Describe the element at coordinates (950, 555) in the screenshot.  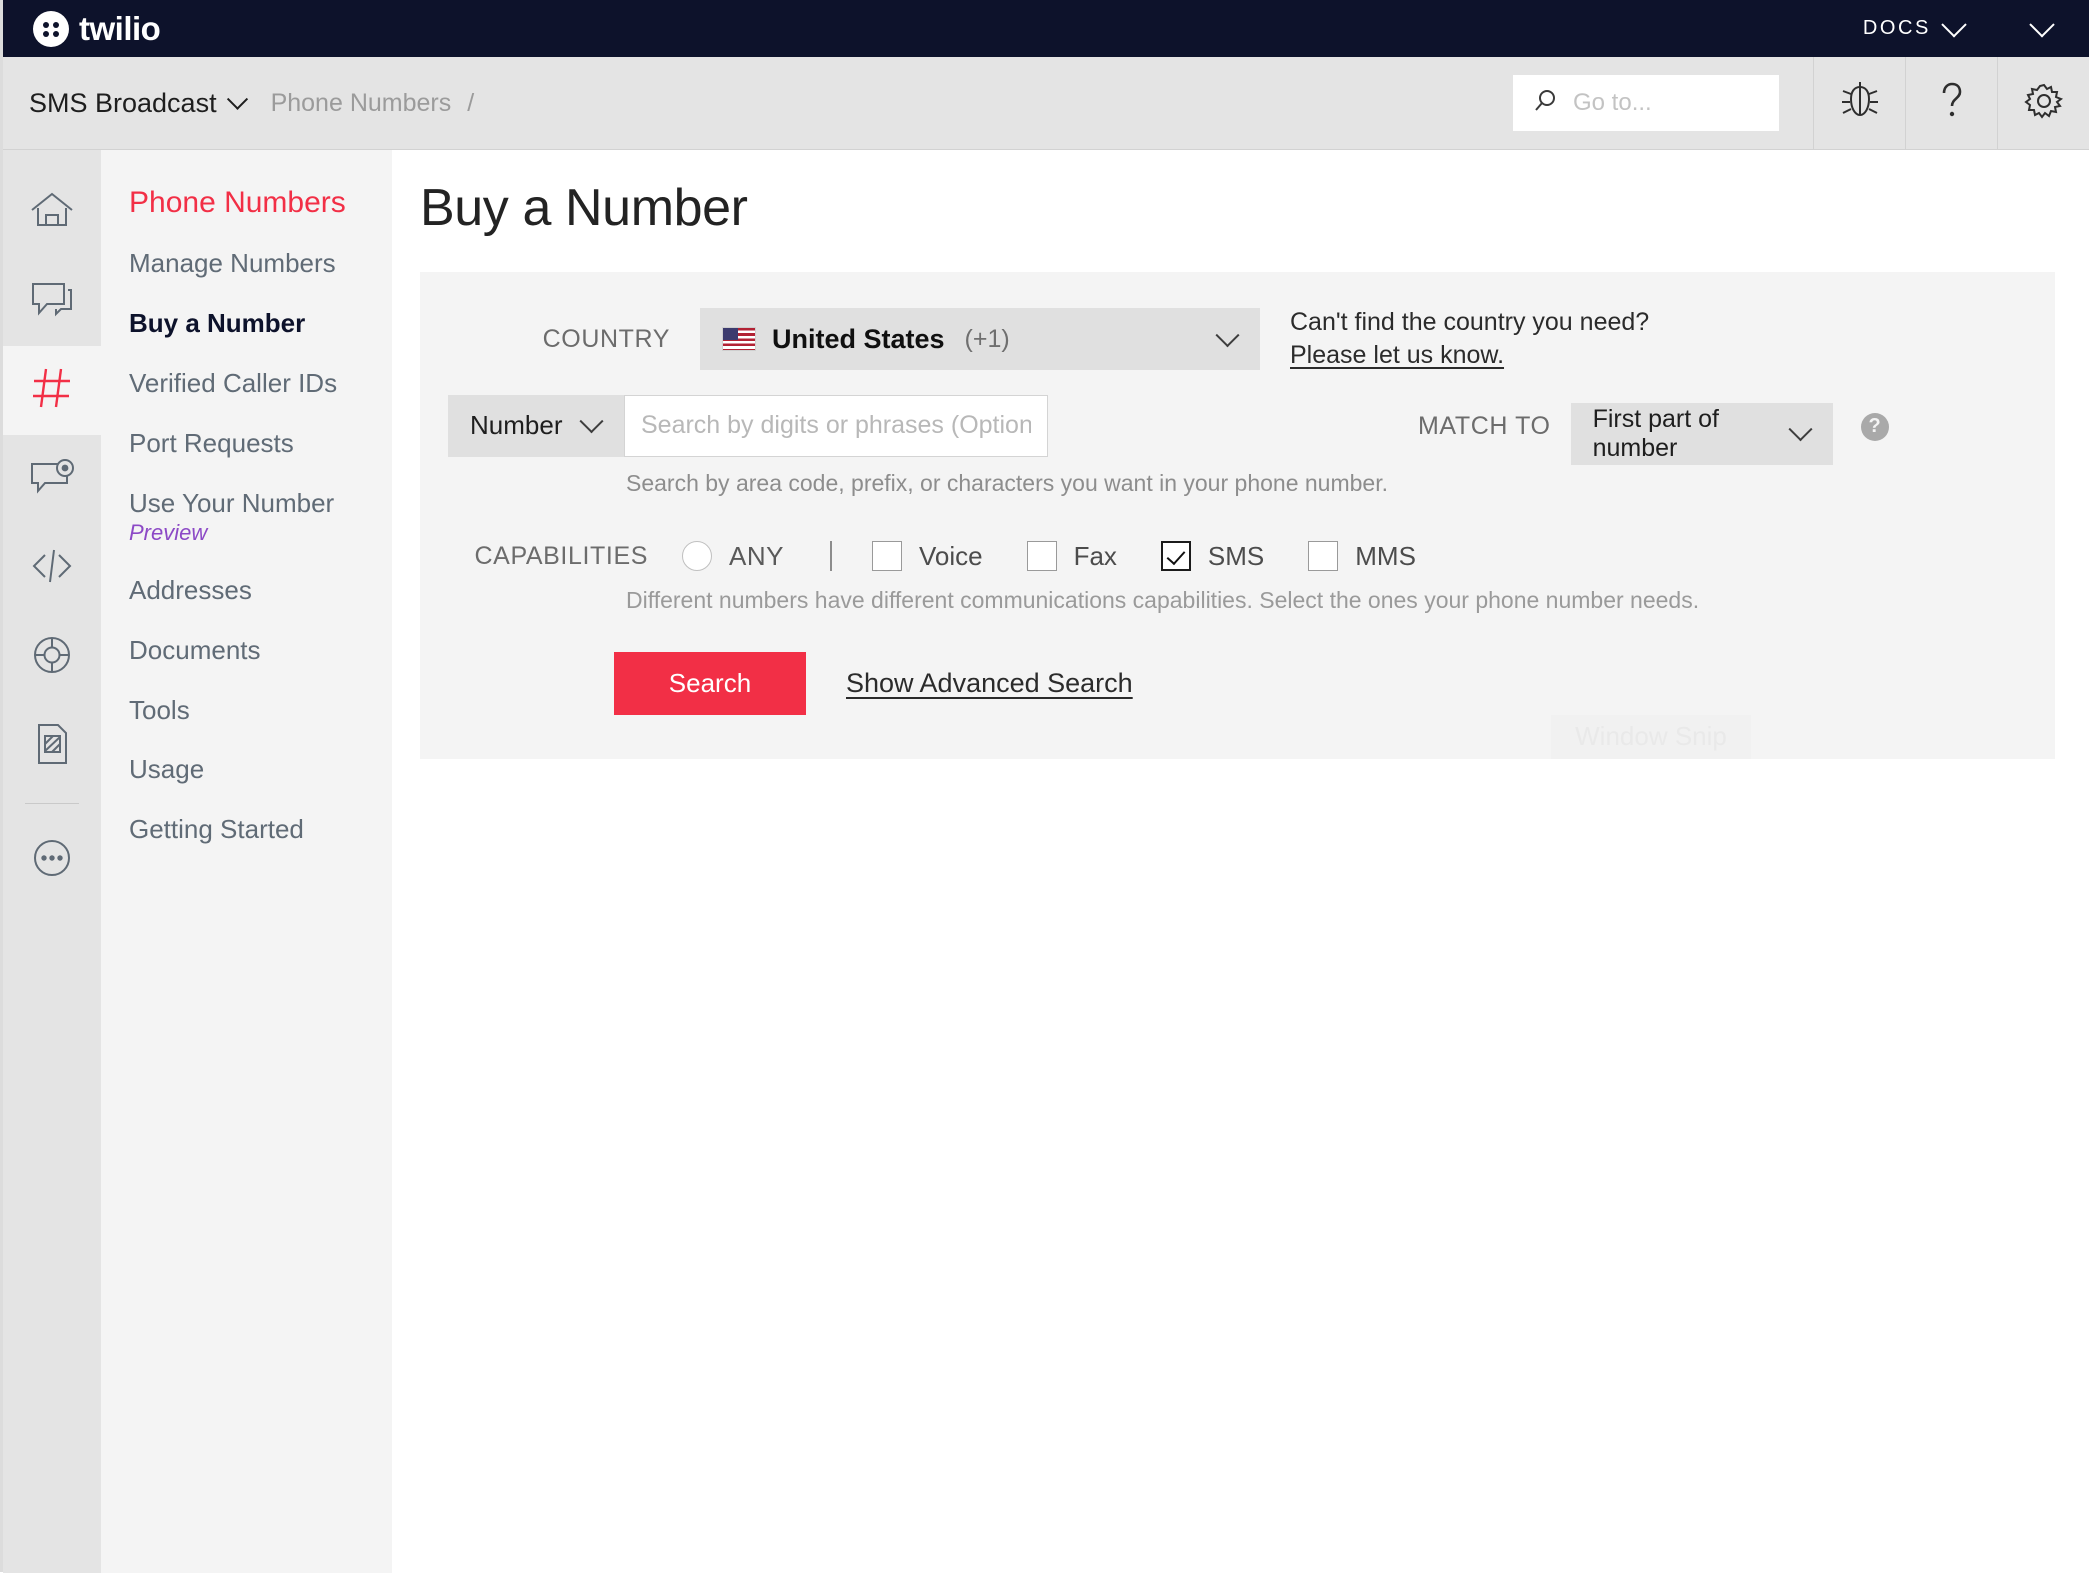
I see `capability-voice-label: Voice` at that location.